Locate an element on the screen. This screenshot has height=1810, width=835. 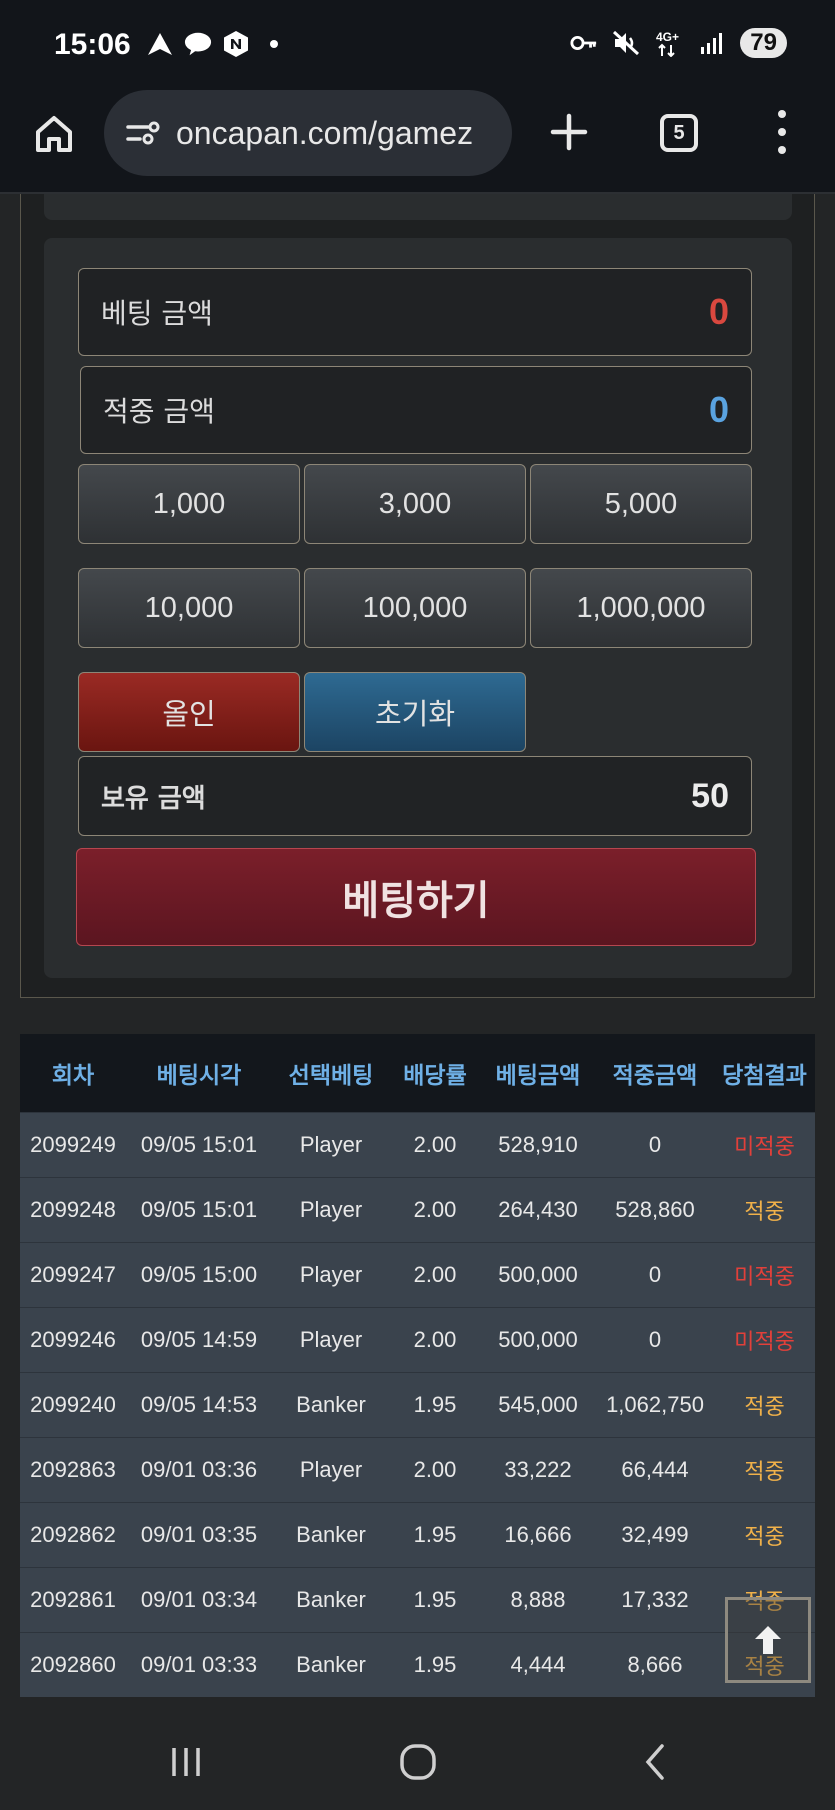
header-win-amount: 적중금액 is located at coordinates (655, 1076).